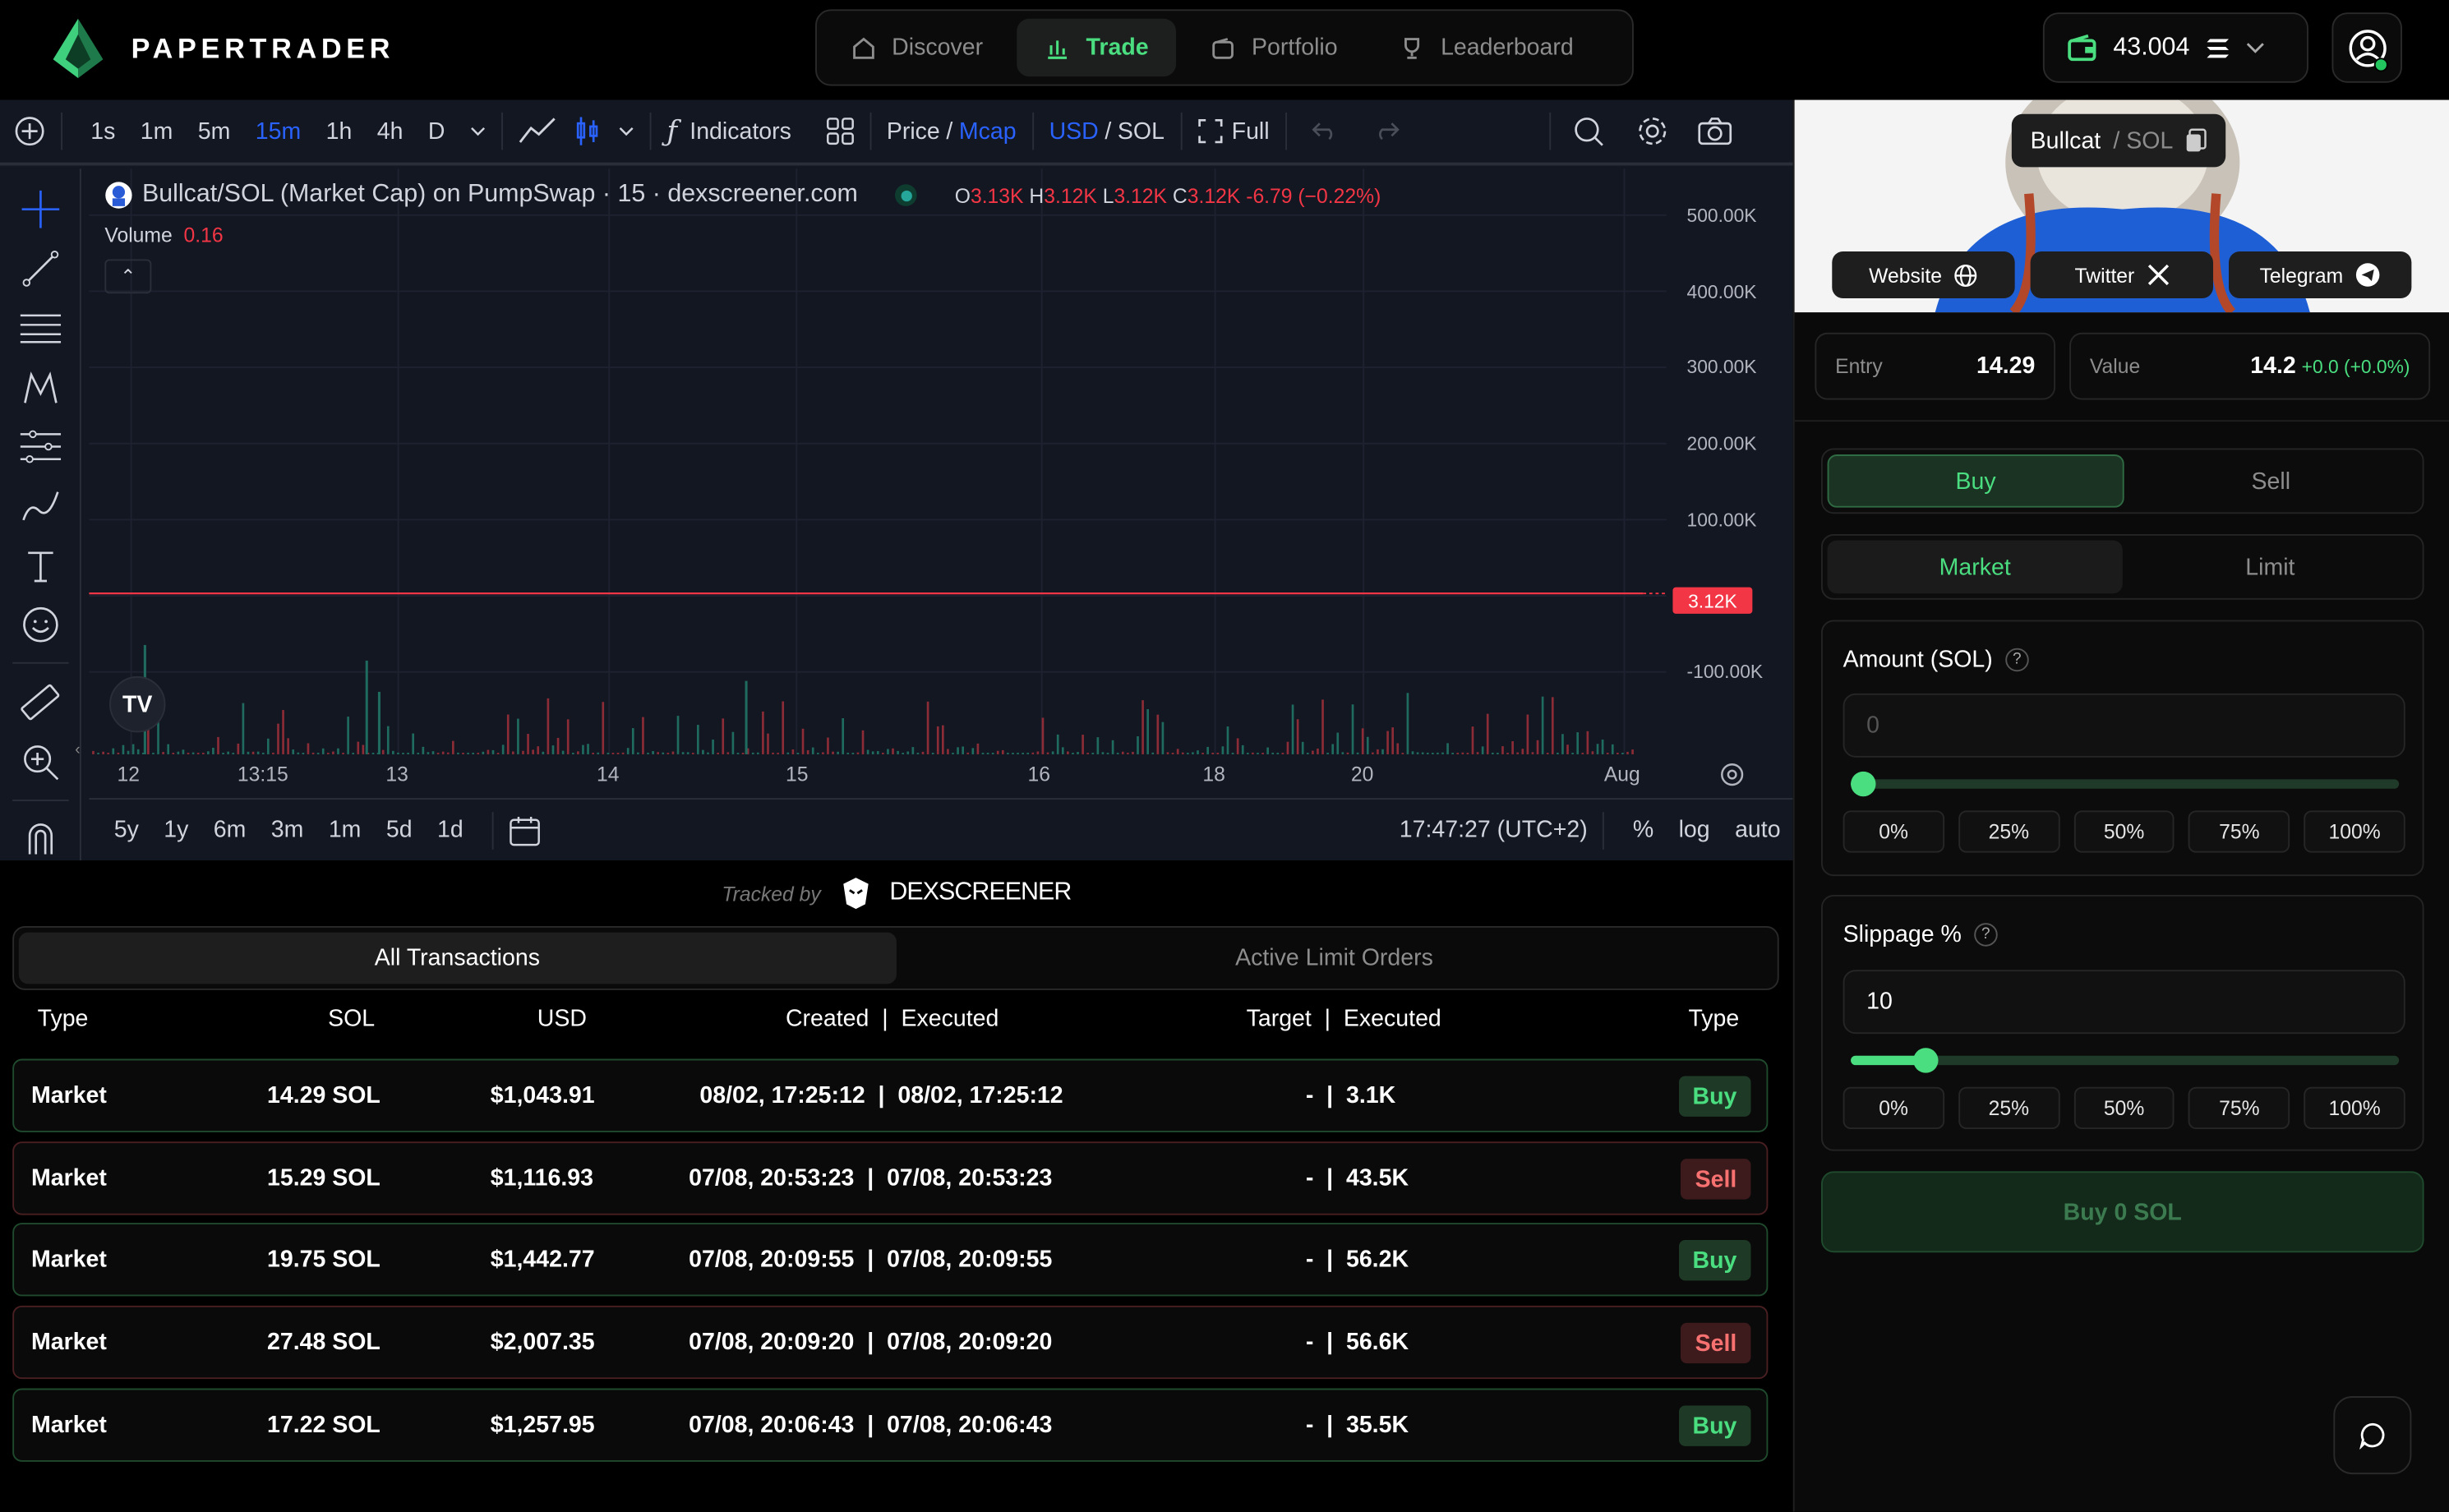 This screenshot has width=2449, height=1512. What do you see at coordinates (897, 893) in the screenshot?
I see `tracked-by-footer: Tracked by DEXSCREENER` at bounding box center [897, 893].